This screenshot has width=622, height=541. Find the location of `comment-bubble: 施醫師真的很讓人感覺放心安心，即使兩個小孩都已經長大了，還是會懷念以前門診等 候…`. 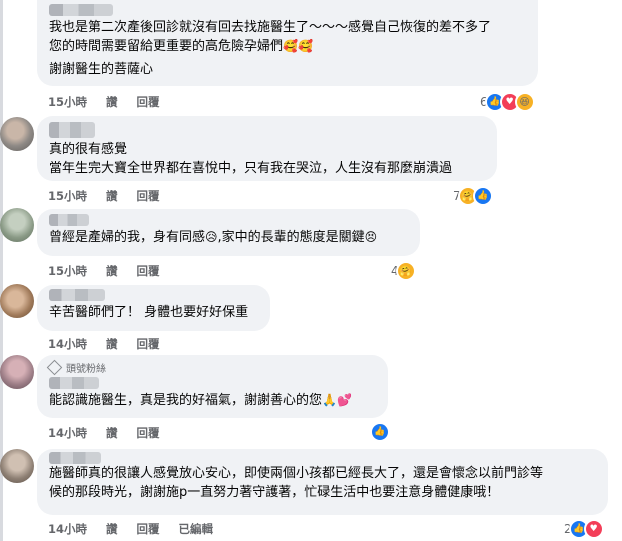

comment-bubble: 施醫師真的很讓人感覺放心安心，即使兩個小孩都已經長大了，還是會懷念以前門診等 候… is located at coordinates (322, 482).